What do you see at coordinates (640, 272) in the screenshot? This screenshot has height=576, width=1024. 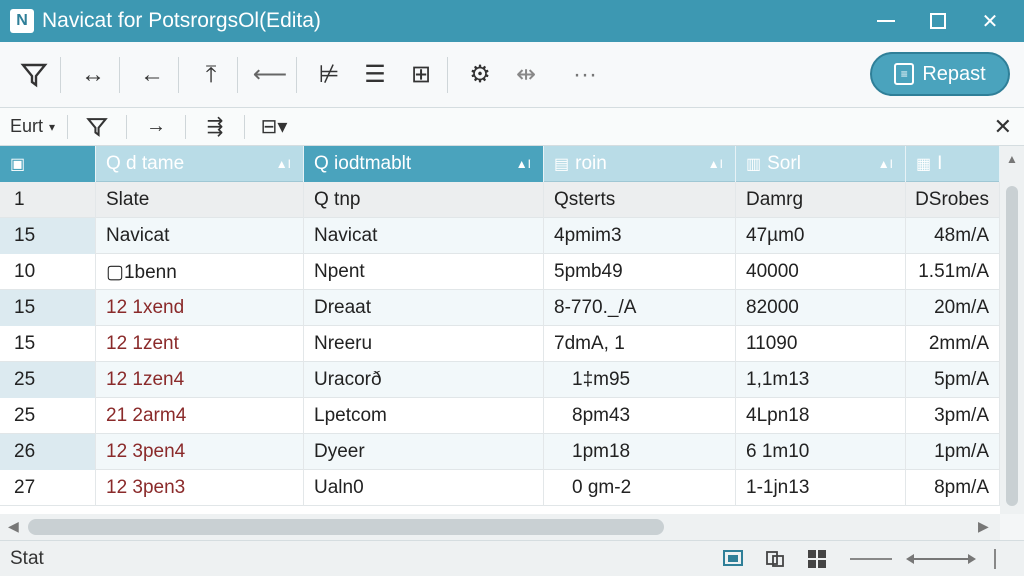 I see `table-cell: 5pmb49` at bounding box center [640, 272].